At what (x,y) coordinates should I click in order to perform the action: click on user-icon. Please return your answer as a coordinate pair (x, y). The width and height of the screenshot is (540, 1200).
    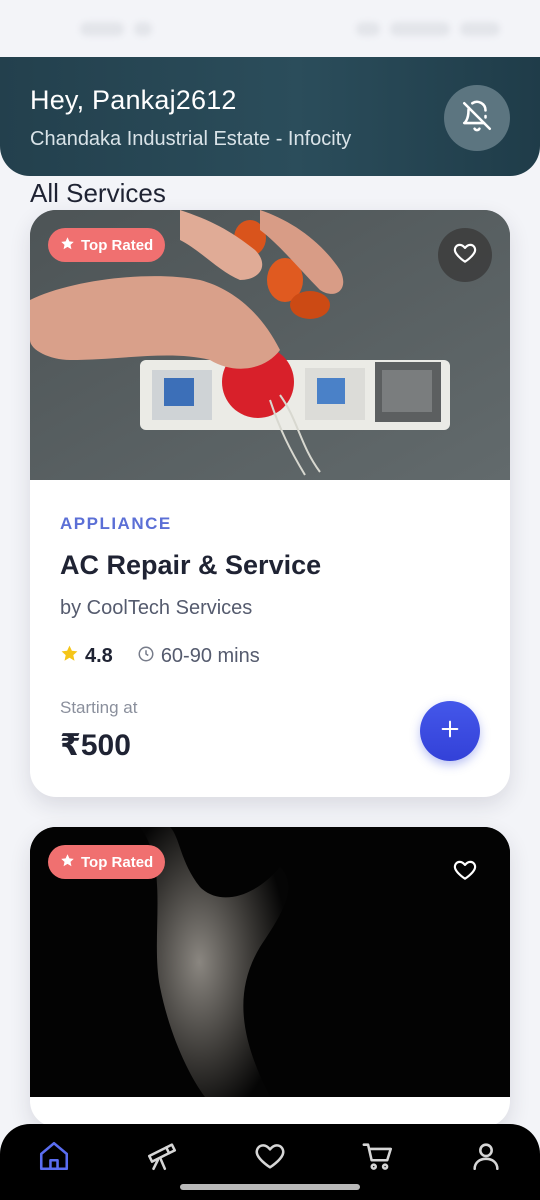
    Looking at the image, I should click on (486, 1158).